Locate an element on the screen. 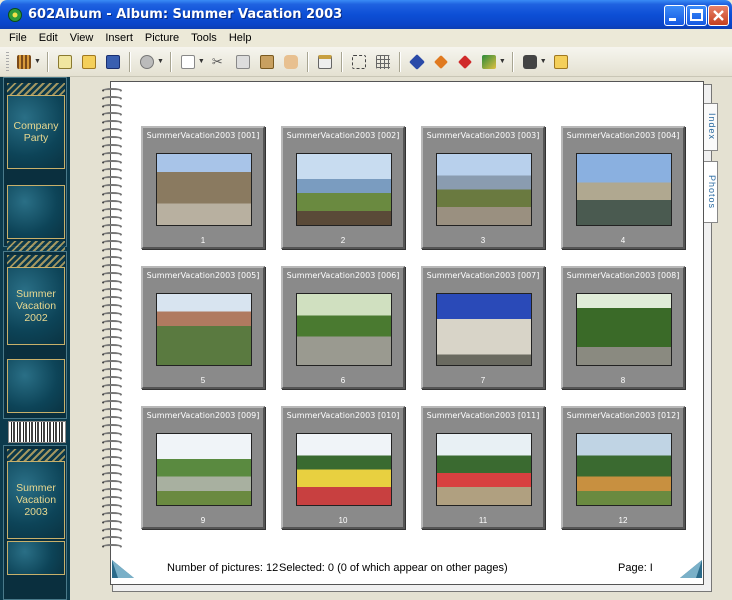  effects-button is located at coordinates (489, 62).